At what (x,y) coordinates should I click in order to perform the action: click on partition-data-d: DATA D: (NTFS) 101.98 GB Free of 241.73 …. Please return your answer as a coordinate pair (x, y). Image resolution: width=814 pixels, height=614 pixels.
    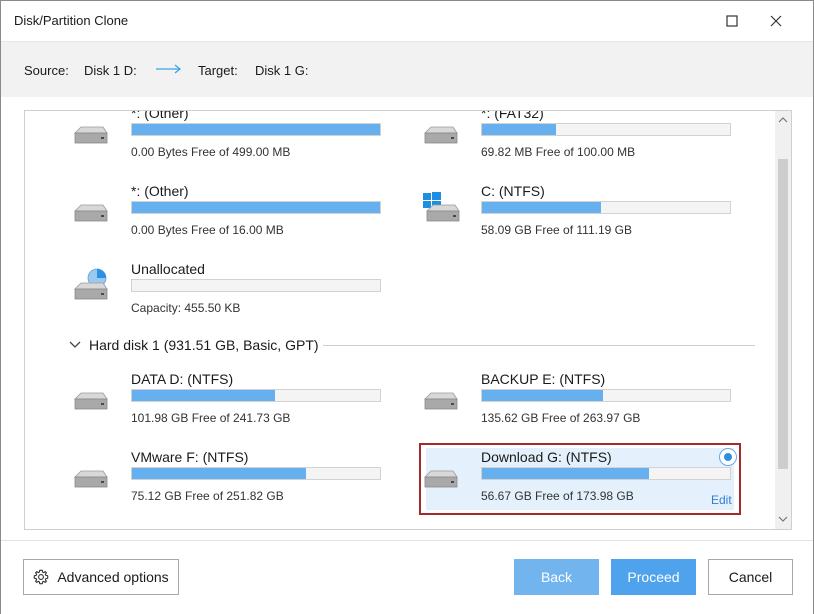
    Looking at the image, I should click on (213, 404).